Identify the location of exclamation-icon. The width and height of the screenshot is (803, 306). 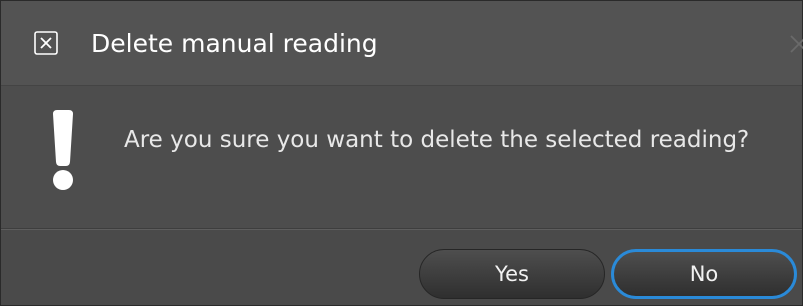
(63, 151).